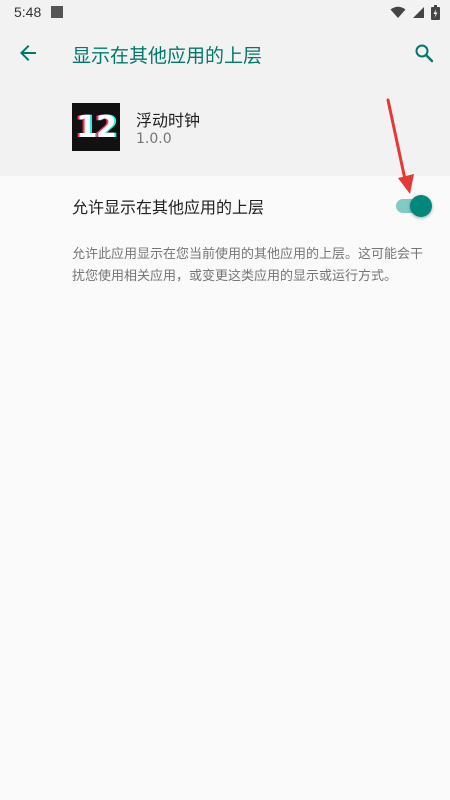  I want to click on app-name: 浮动时钟, so click(168, 120).